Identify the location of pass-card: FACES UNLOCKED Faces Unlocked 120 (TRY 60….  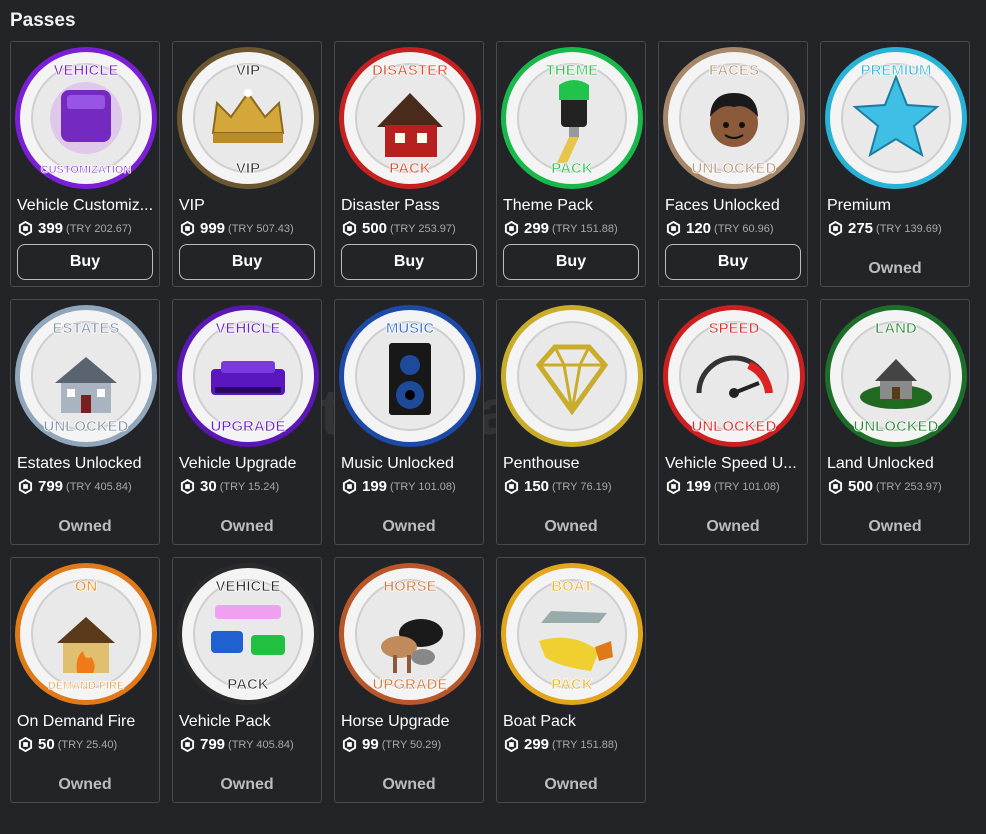
(733, 164).